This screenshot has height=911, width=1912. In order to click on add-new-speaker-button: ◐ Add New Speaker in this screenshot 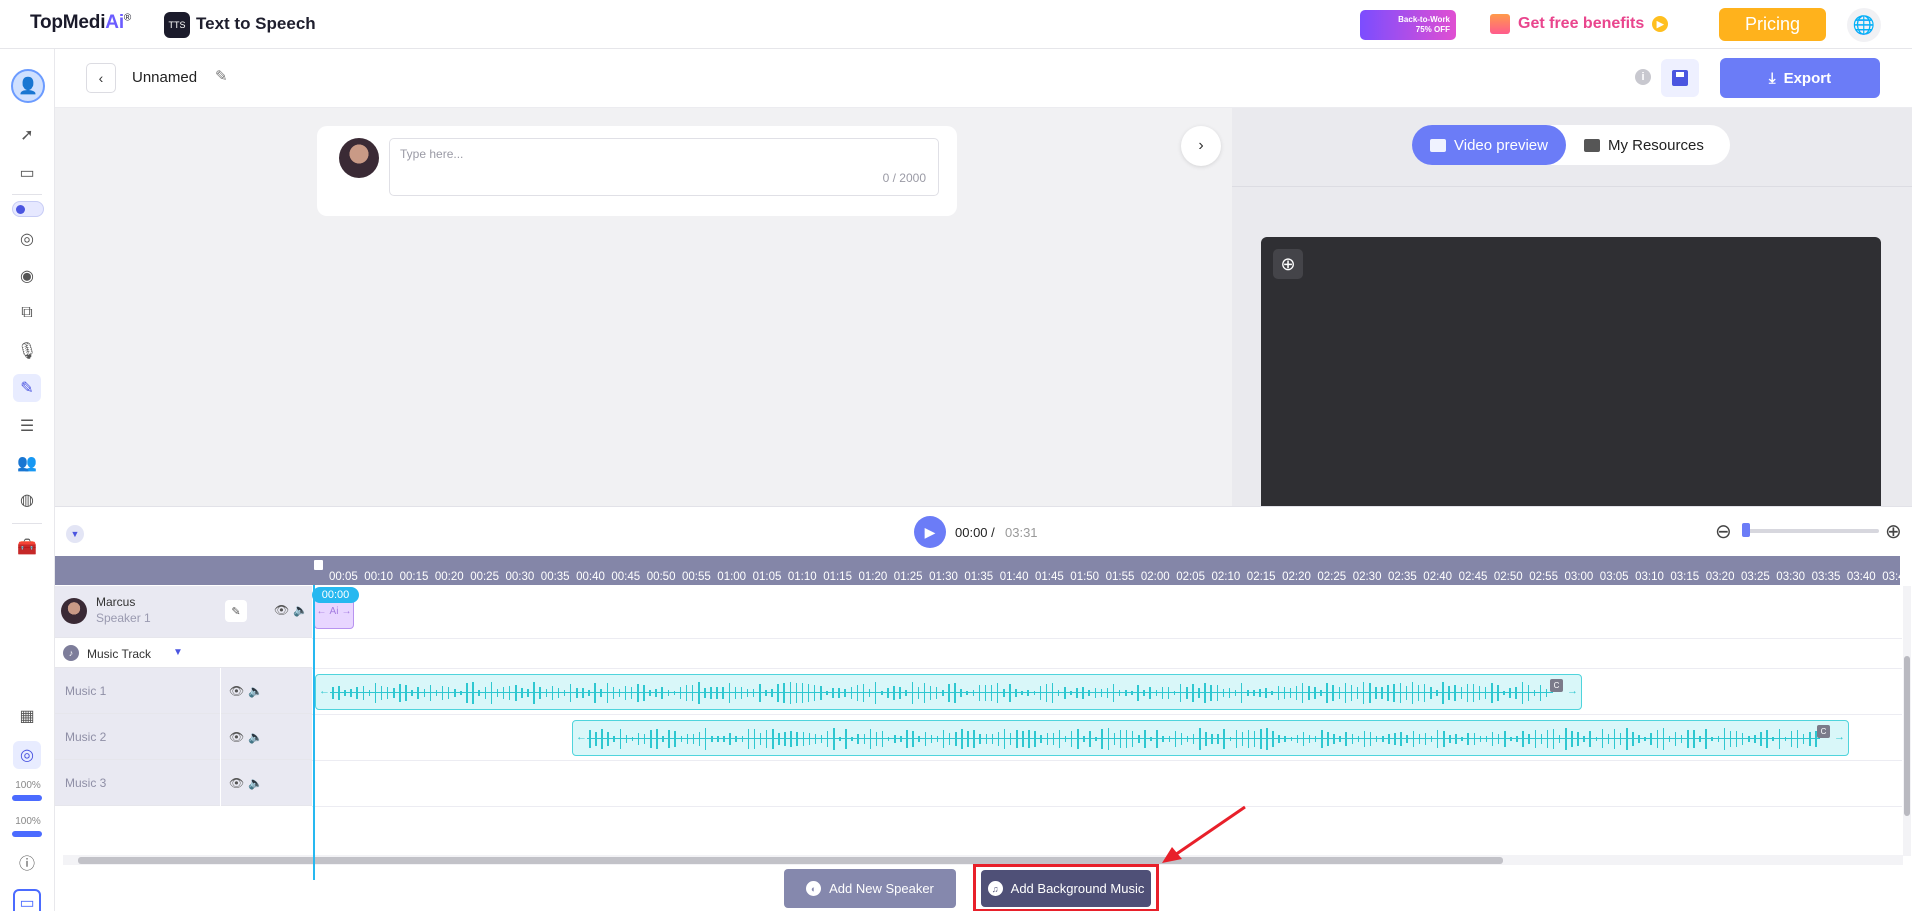, I will do `click(870, 888)`.